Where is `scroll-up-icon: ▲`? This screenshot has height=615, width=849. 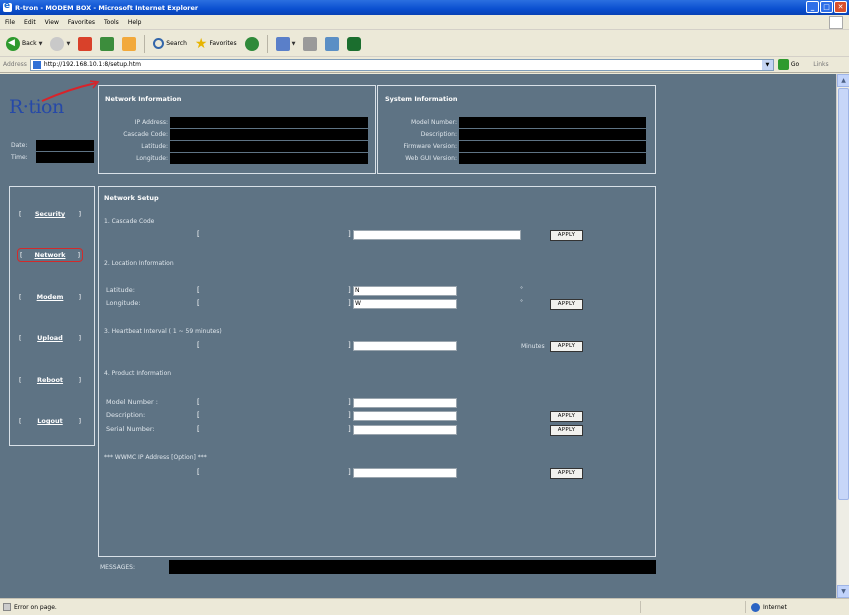
scroll-up-icon: ▲ is located at coordinates (843, 80).